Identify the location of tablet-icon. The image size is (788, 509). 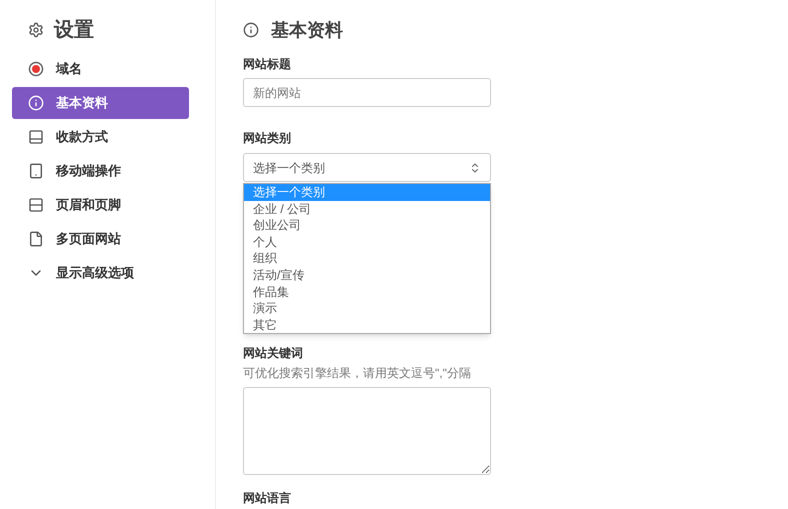
(36, 171).